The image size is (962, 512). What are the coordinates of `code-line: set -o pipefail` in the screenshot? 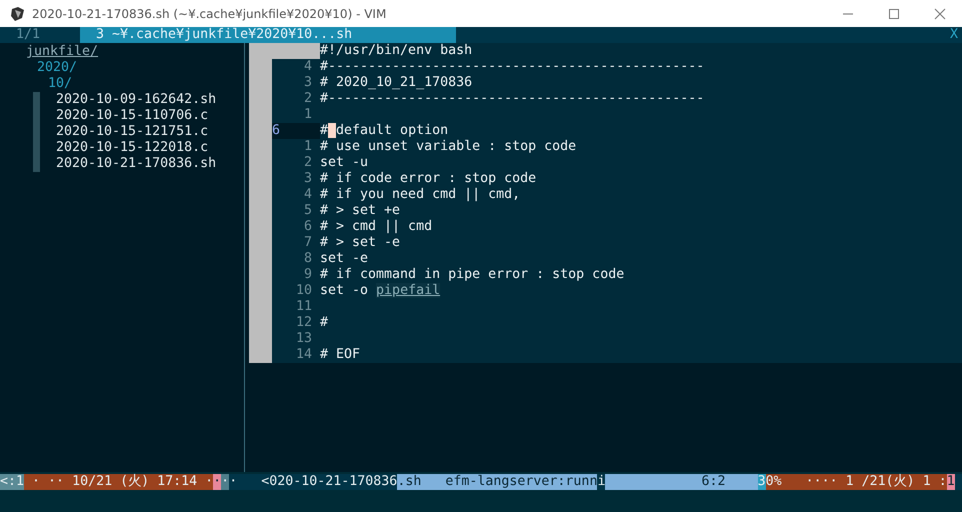 It's located at (380, 291).